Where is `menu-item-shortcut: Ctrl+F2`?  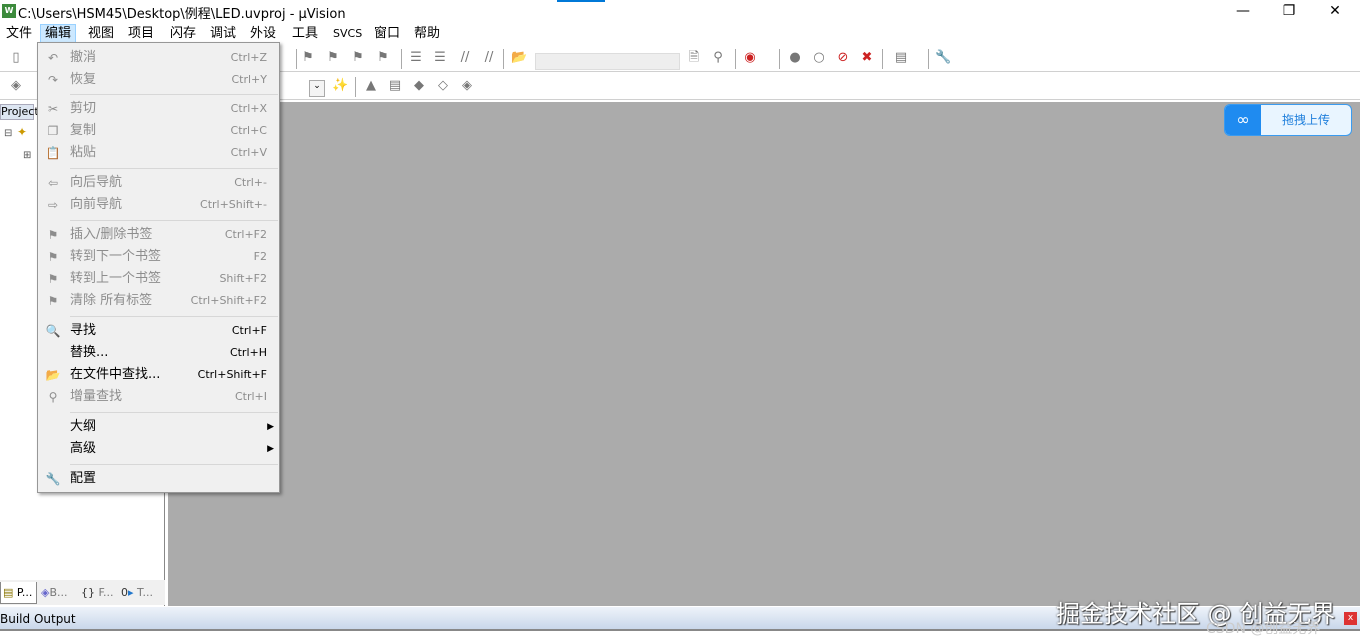
menu-item-shortcut: Ctrl+F2 is located at coordinates (245, 234).